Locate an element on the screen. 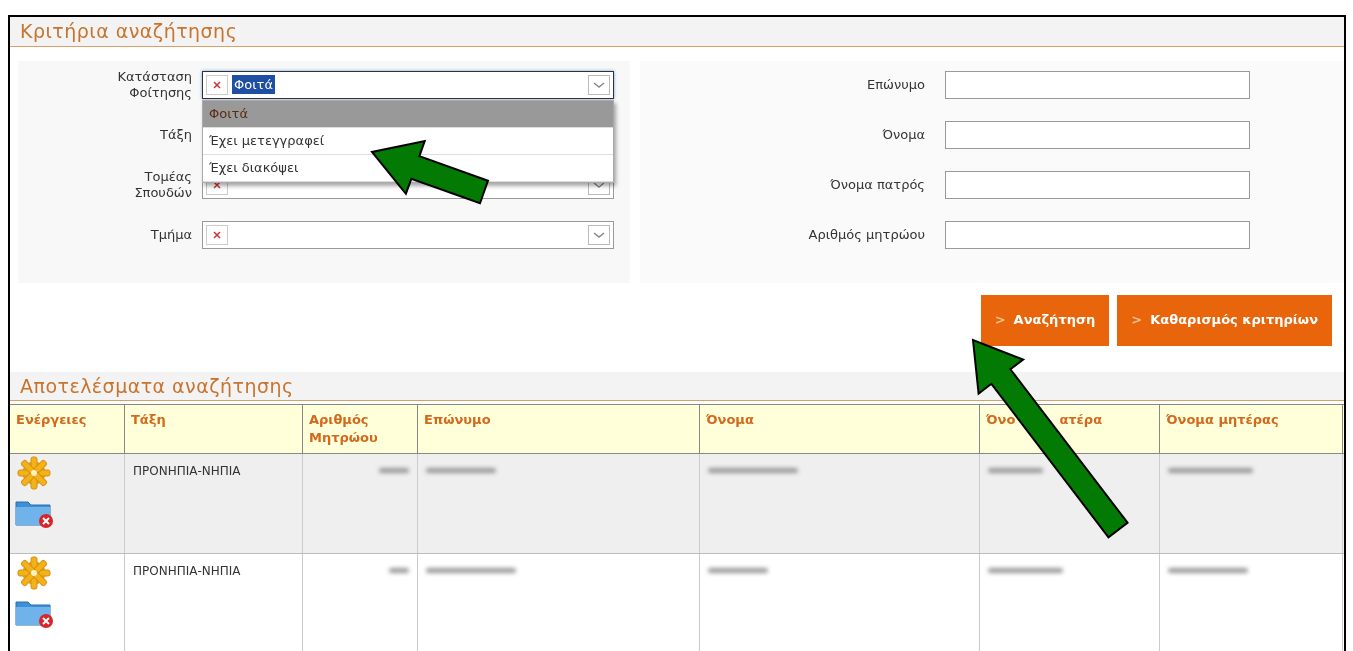 This screenshot has height=651, width=1353. column-header: Επώνυμο is located at coordinates (457, 420).